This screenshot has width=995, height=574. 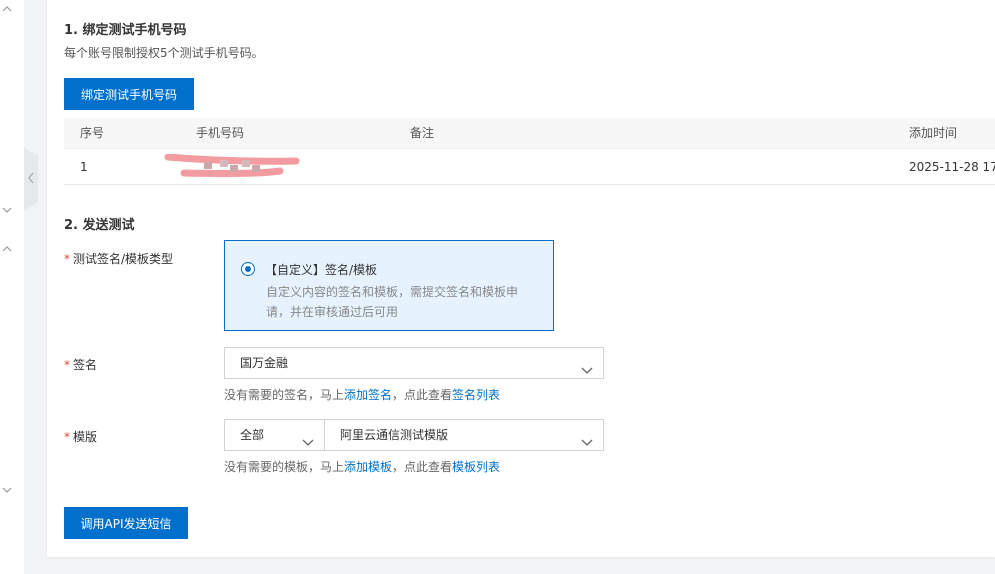 I want to click on sign-list-link: 签名列表, so click(x=476, y=395).